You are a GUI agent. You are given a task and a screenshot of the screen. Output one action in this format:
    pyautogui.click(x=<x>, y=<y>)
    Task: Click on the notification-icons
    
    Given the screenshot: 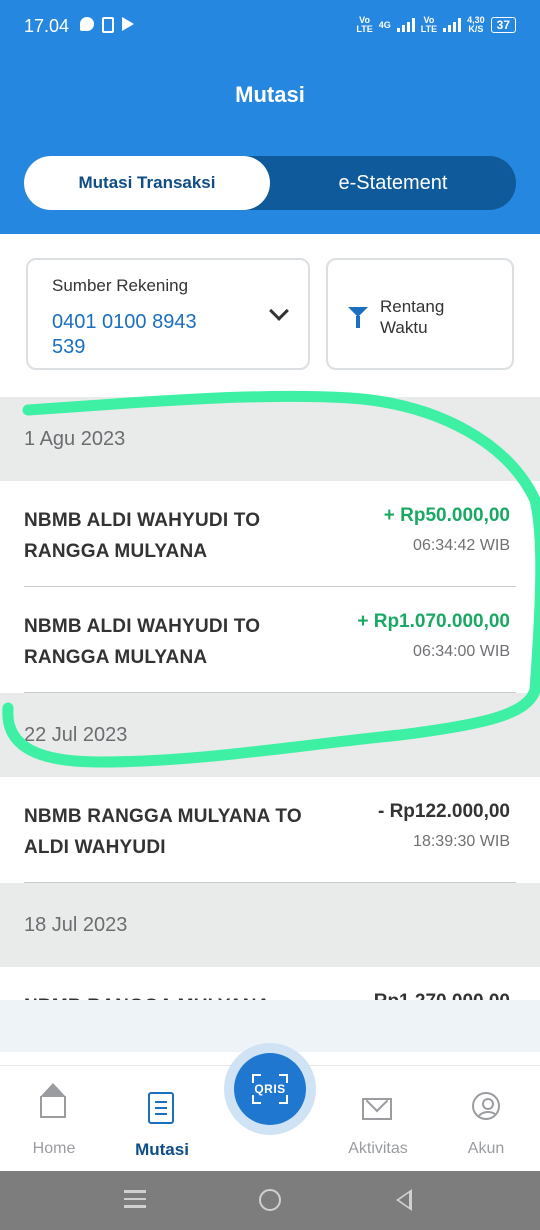 What is the action you would take?
    pyautogui.click(x=107, y=25)
    